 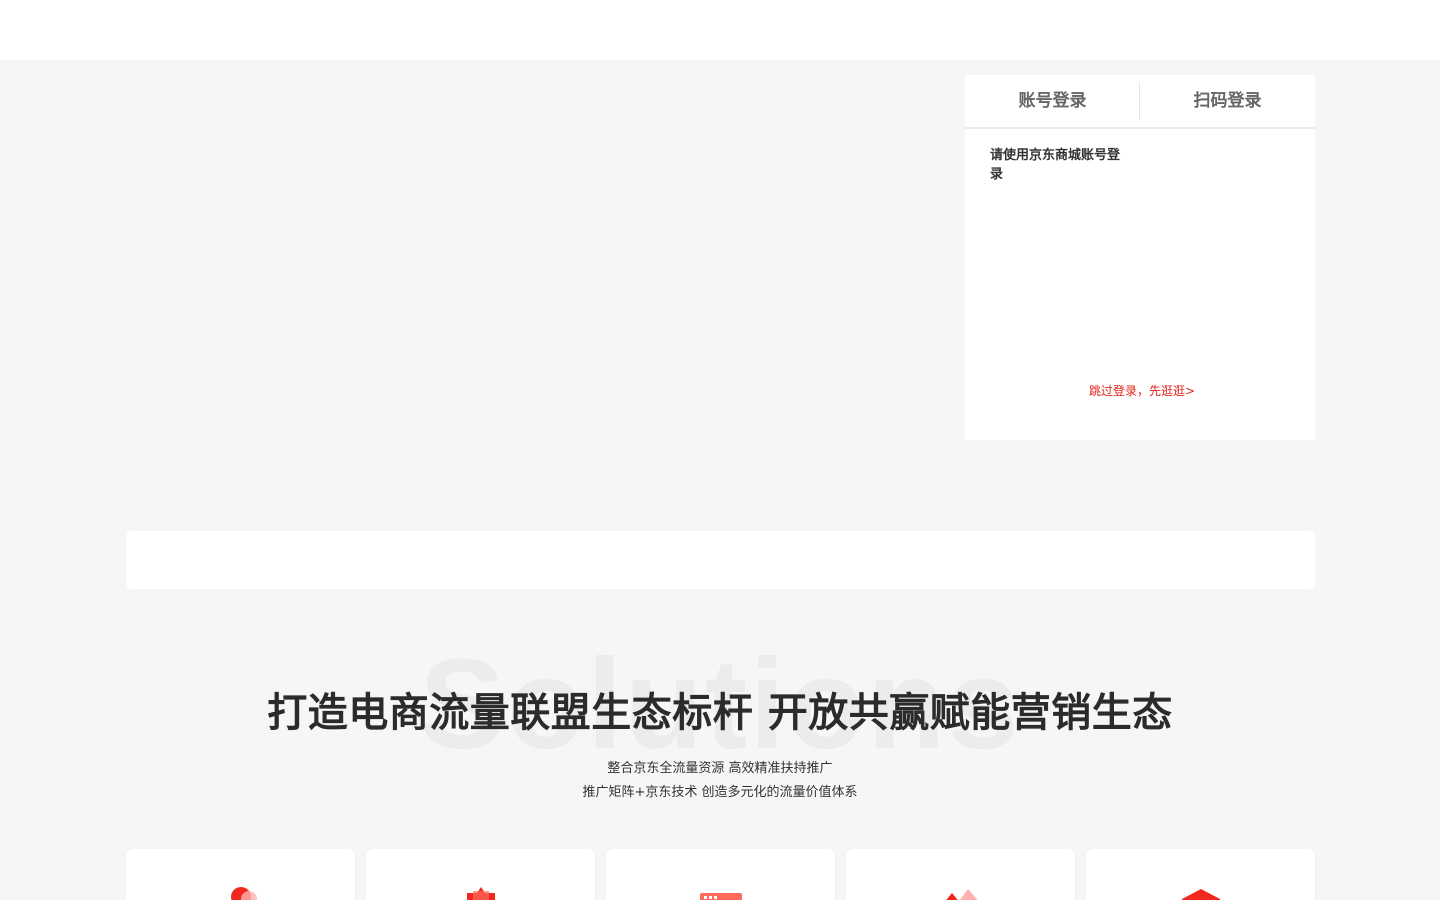 I want to click on tab-qrcode-login: 扫码登录, so click(x=1227, y=101).